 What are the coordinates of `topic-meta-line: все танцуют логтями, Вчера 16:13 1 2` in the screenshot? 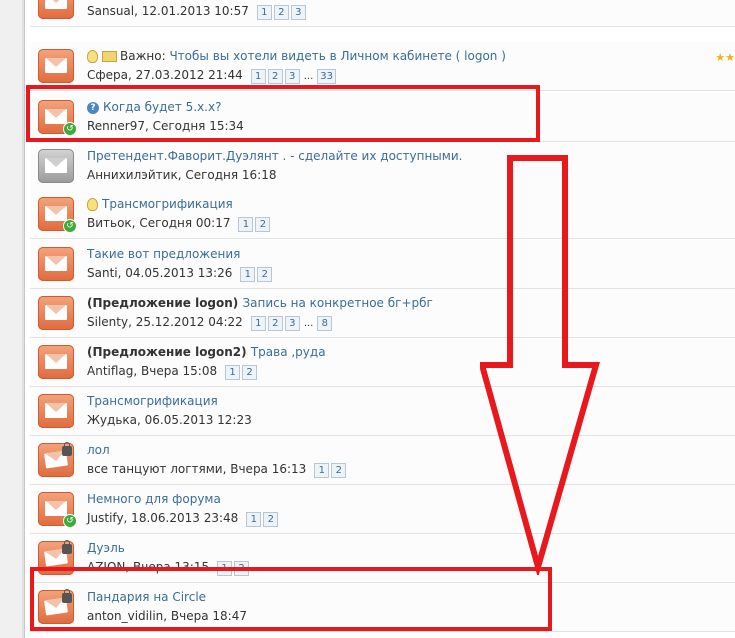 It's located at (217, 470).